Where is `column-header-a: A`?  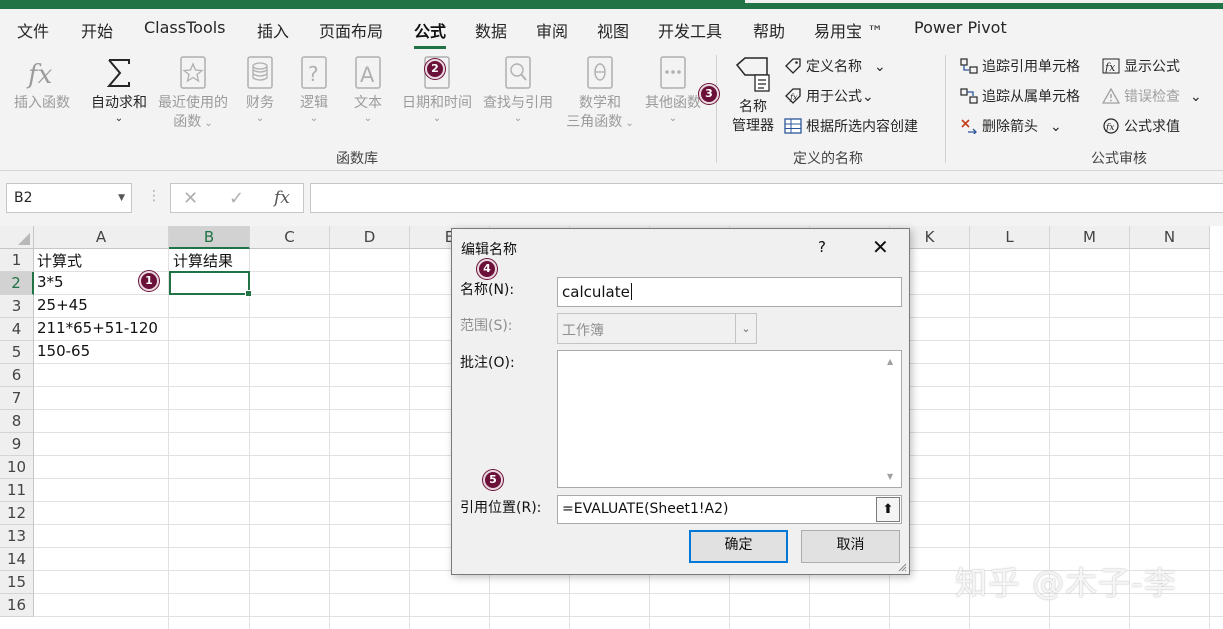
column-header-a: A is located at coordinates (101, 237).